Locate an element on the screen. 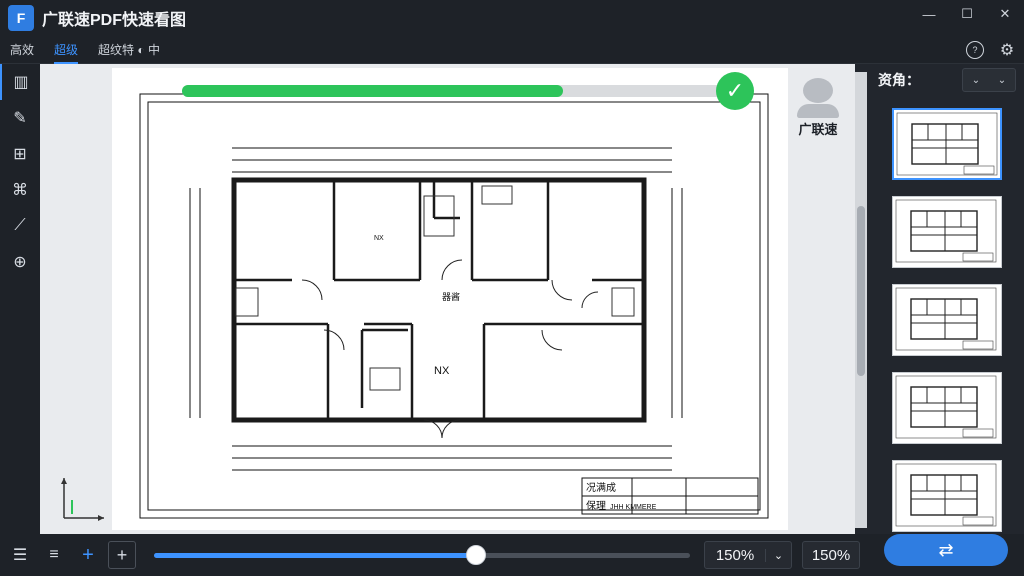 The width and height of the screenshot is (1024, 576). vertical-scrollbar is located at coordinates (861, 300).